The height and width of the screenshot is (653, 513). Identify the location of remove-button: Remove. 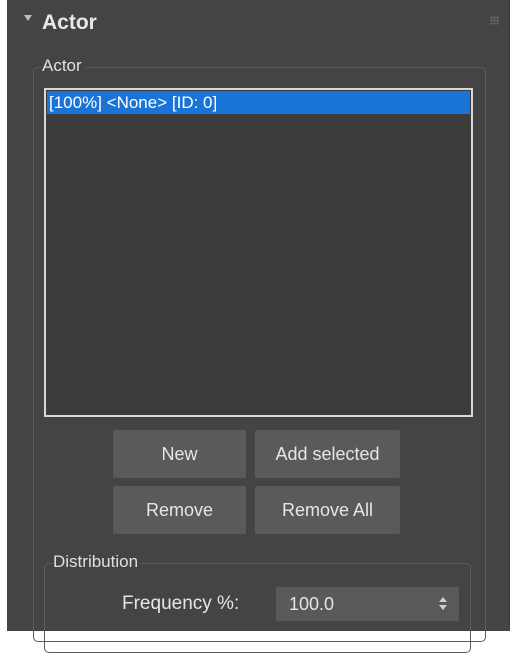
(179, 510).